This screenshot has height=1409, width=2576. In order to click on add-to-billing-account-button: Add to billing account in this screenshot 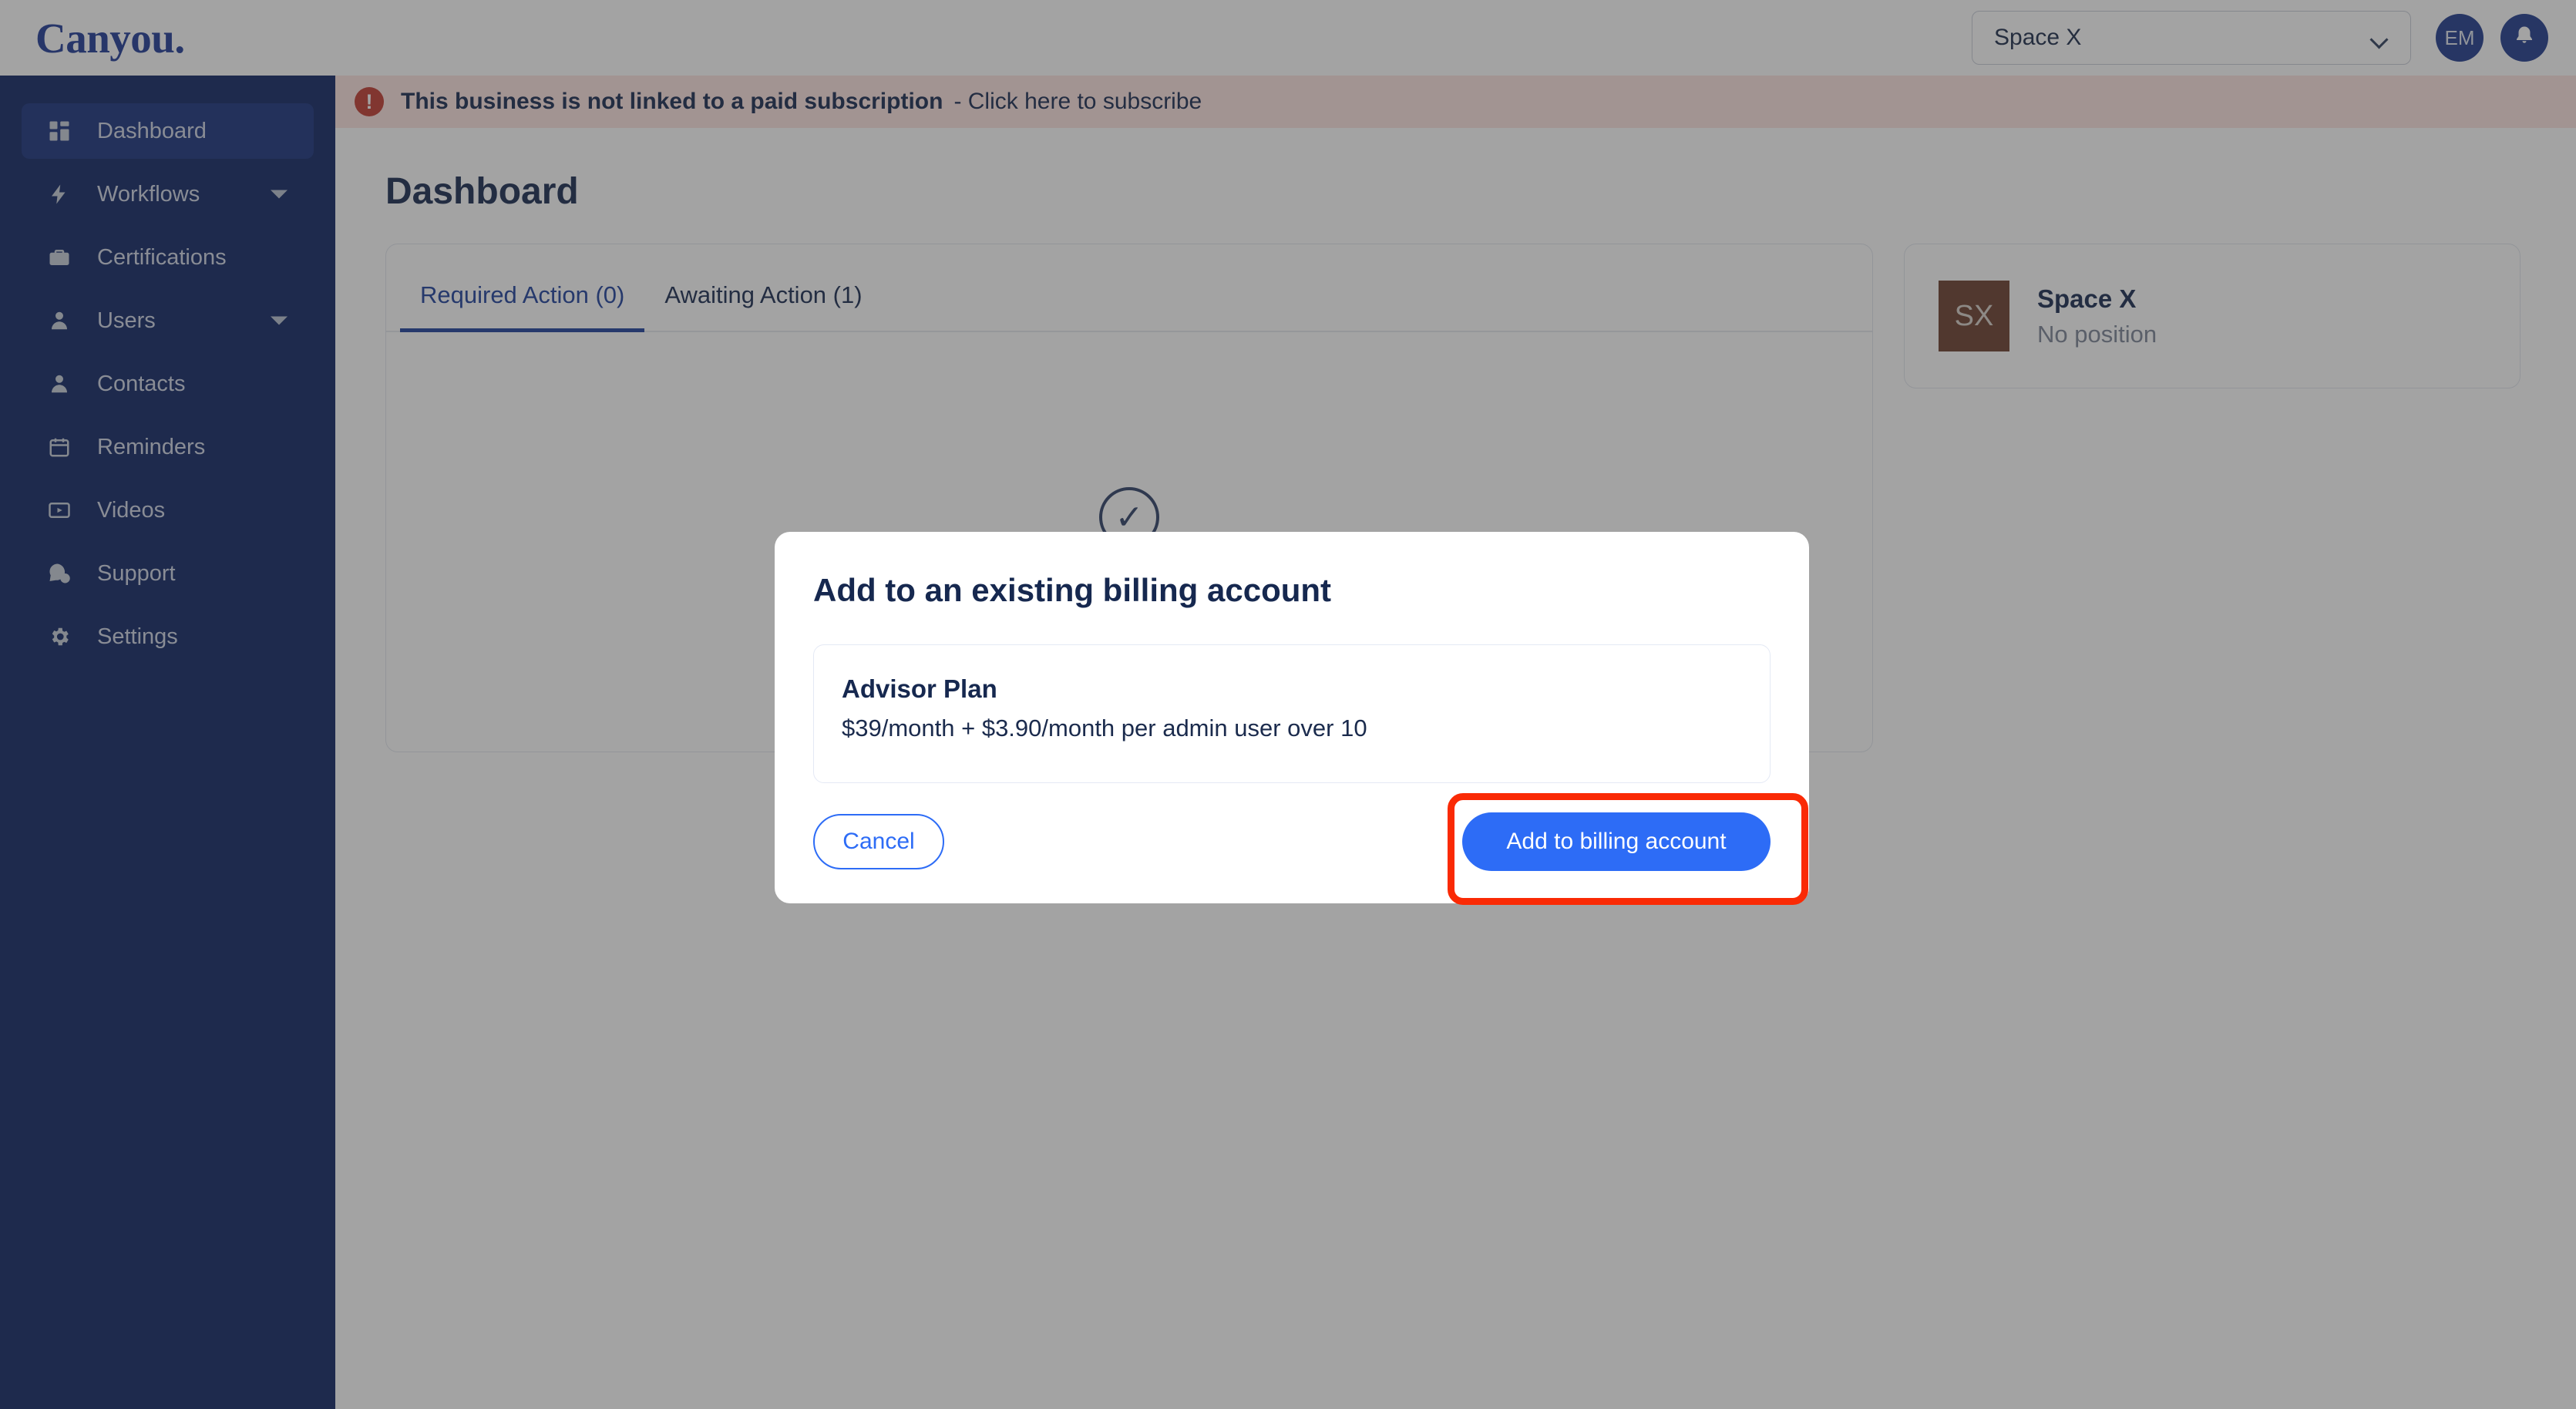, I will do `click(1616, 842)`.